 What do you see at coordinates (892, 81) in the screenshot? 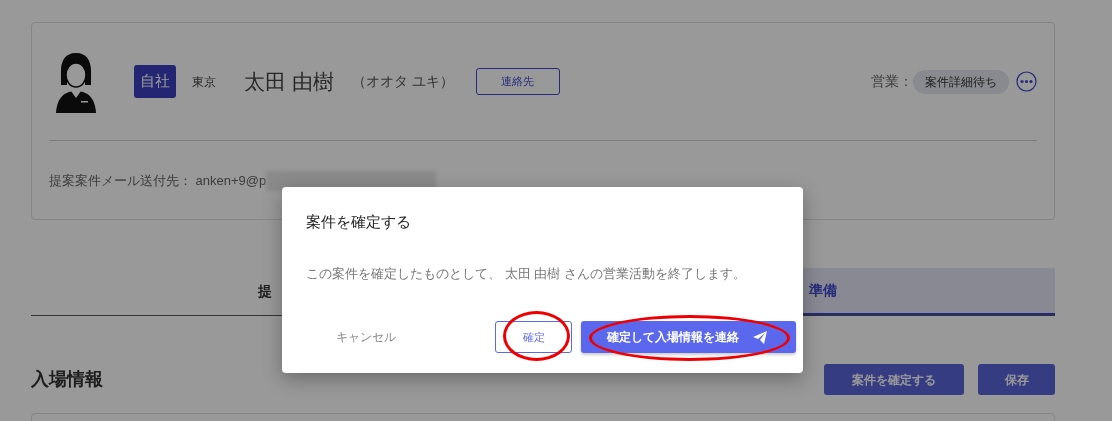
I see `status-label: 営業：` at bounding box center [892, 81].